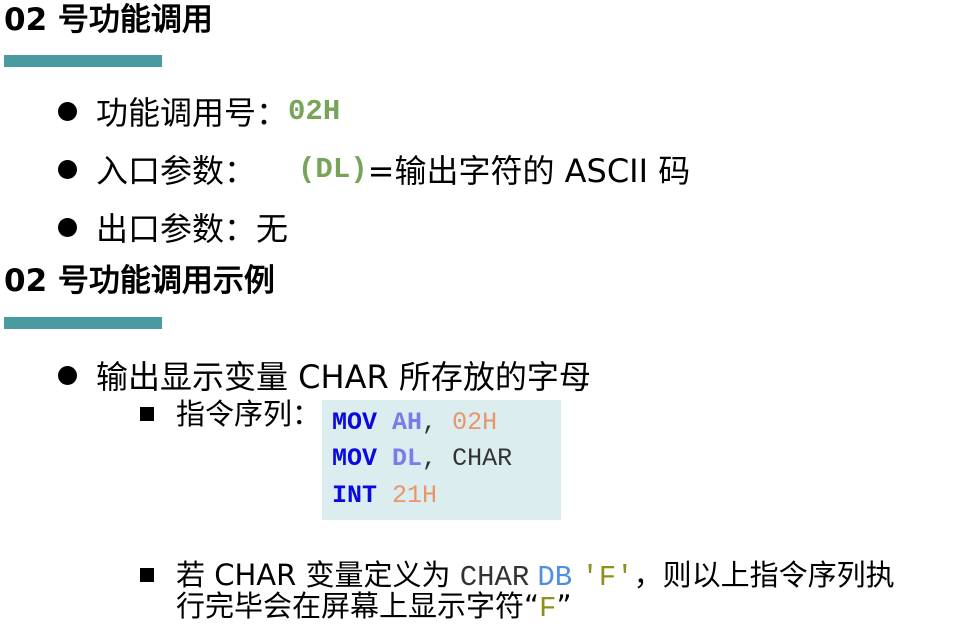 The width and height of the screenshot is (967, 644). I want to click on bullet-label: 出口参数：无, so click(192, 229).